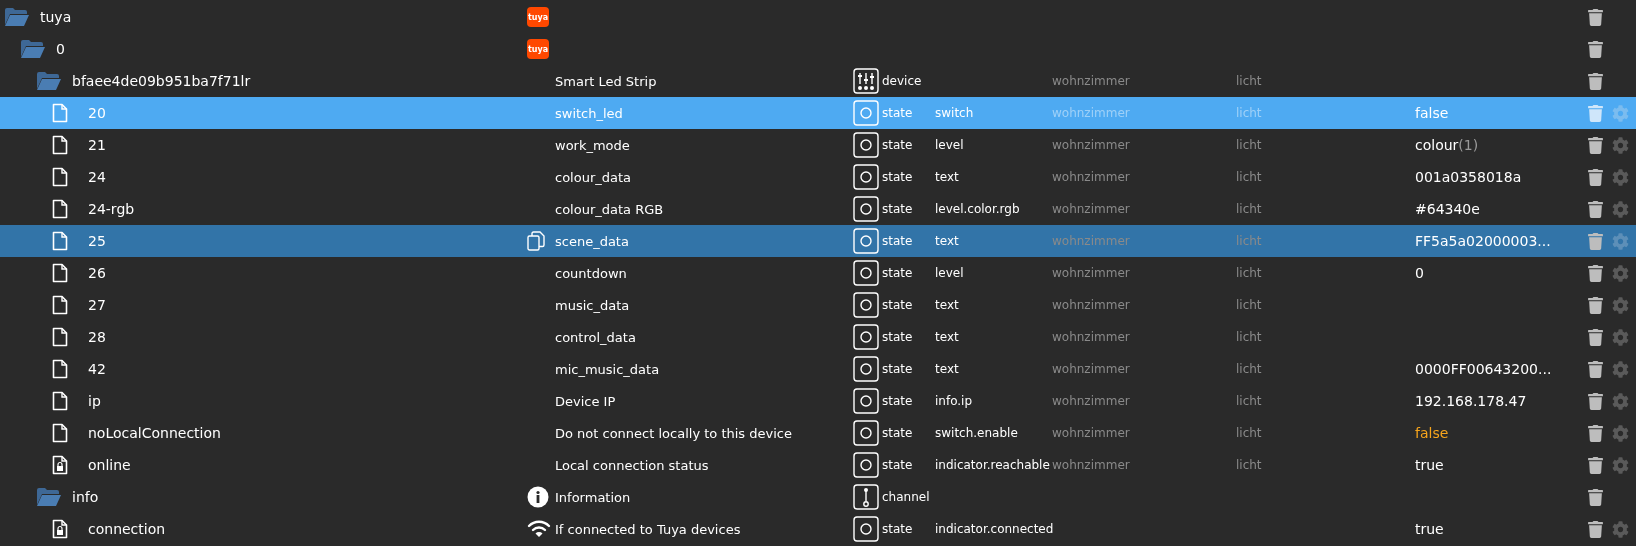  I want to click on object-name: switch_led, so click(589, 113).